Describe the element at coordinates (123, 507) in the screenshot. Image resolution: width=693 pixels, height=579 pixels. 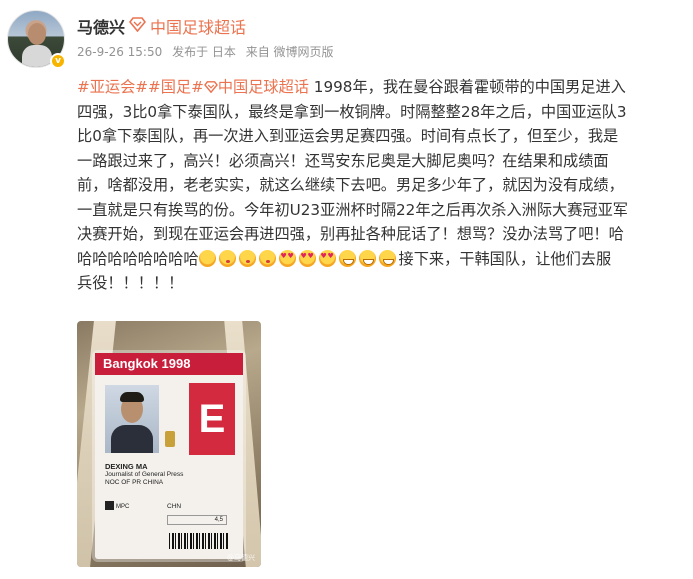
I see `card-logo-text: MPC` at that location.